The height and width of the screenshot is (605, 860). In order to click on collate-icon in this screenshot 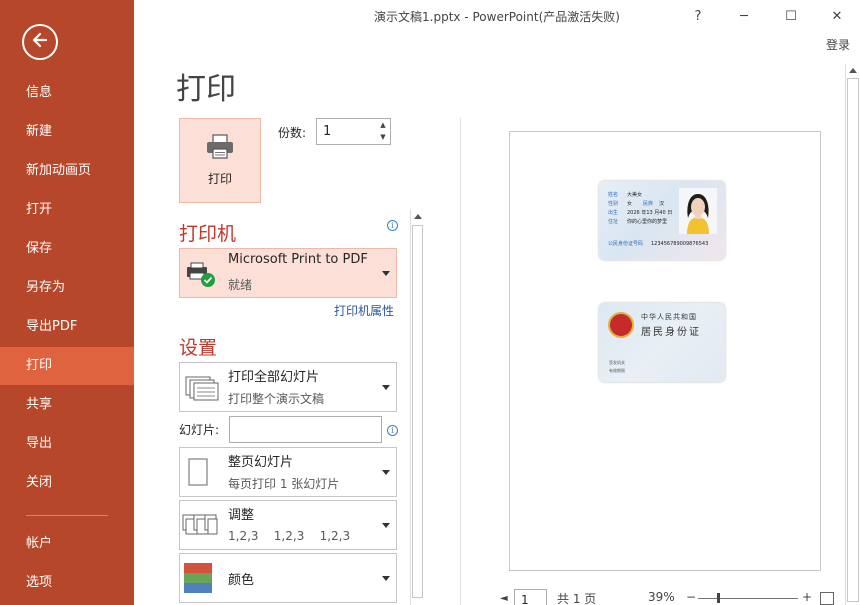, I will do `click(200, 528)`.